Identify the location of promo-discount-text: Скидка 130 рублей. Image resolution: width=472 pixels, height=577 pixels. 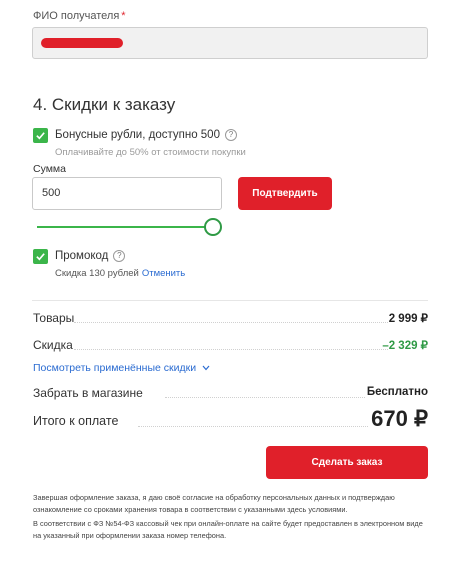
(97, 273).